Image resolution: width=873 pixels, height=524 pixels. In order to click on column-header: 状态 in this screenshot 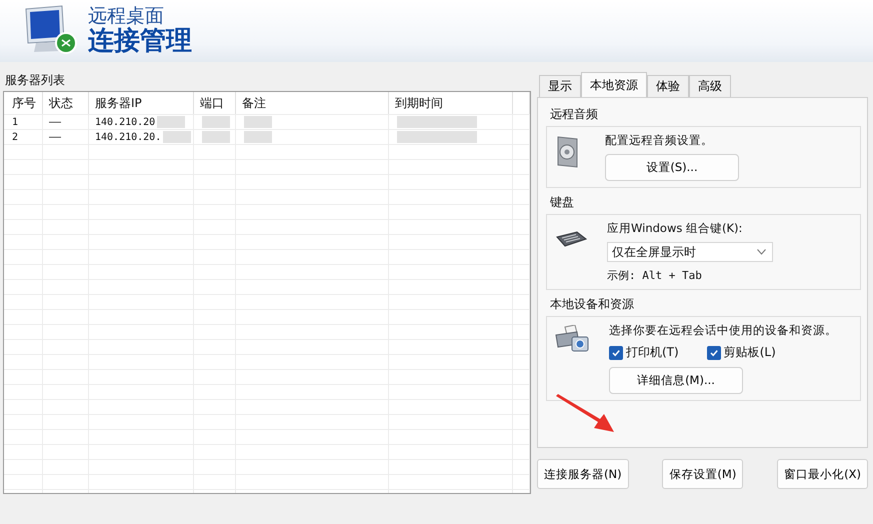, I will do `click(66, 103)`.